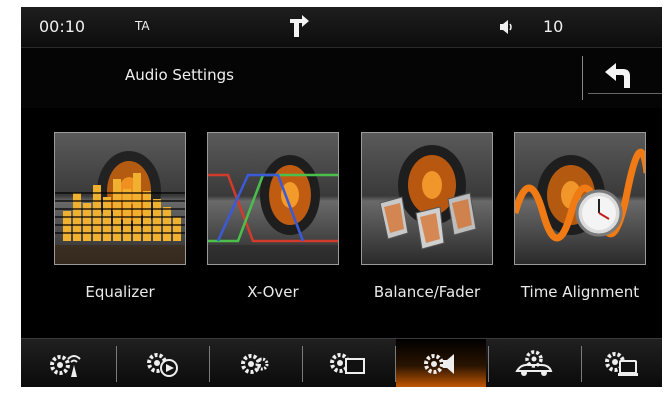 The image size is (671, 393). I want to click on radio-settings-icon, so click(65, 365).